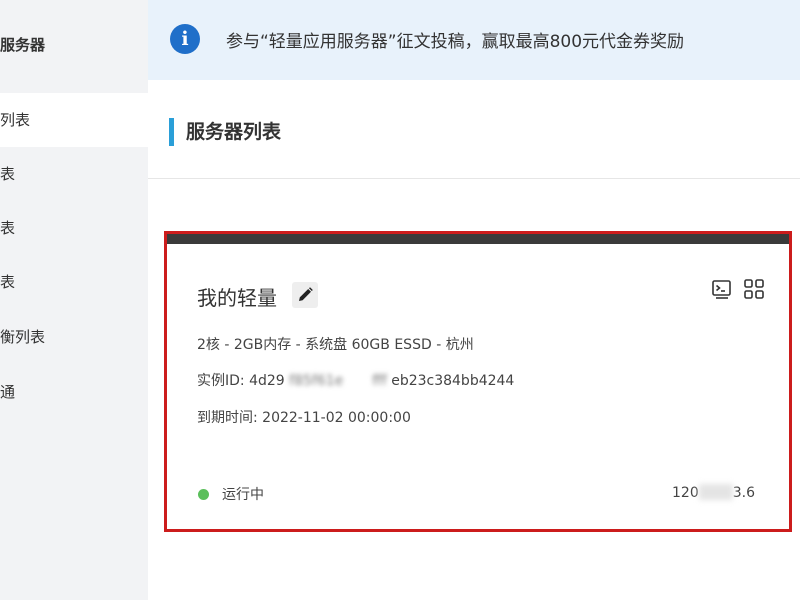 The height and width of the screenshot is (600, 800). What do you see at coordinates (185, 39) in the screenshot?
I see `info-icon: i` at bounding box center [185, 39].